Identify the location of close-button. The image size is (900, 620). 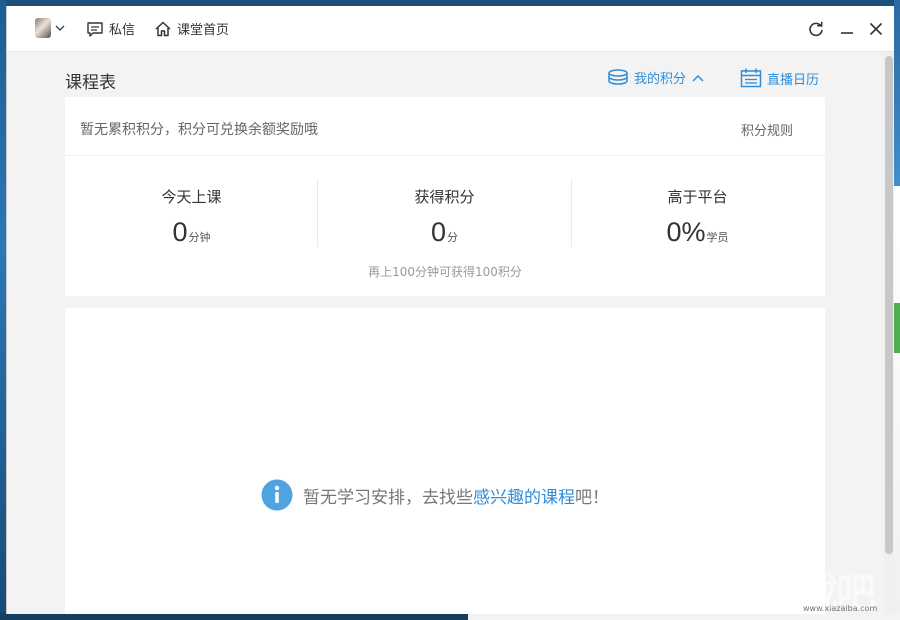
(876, 29).